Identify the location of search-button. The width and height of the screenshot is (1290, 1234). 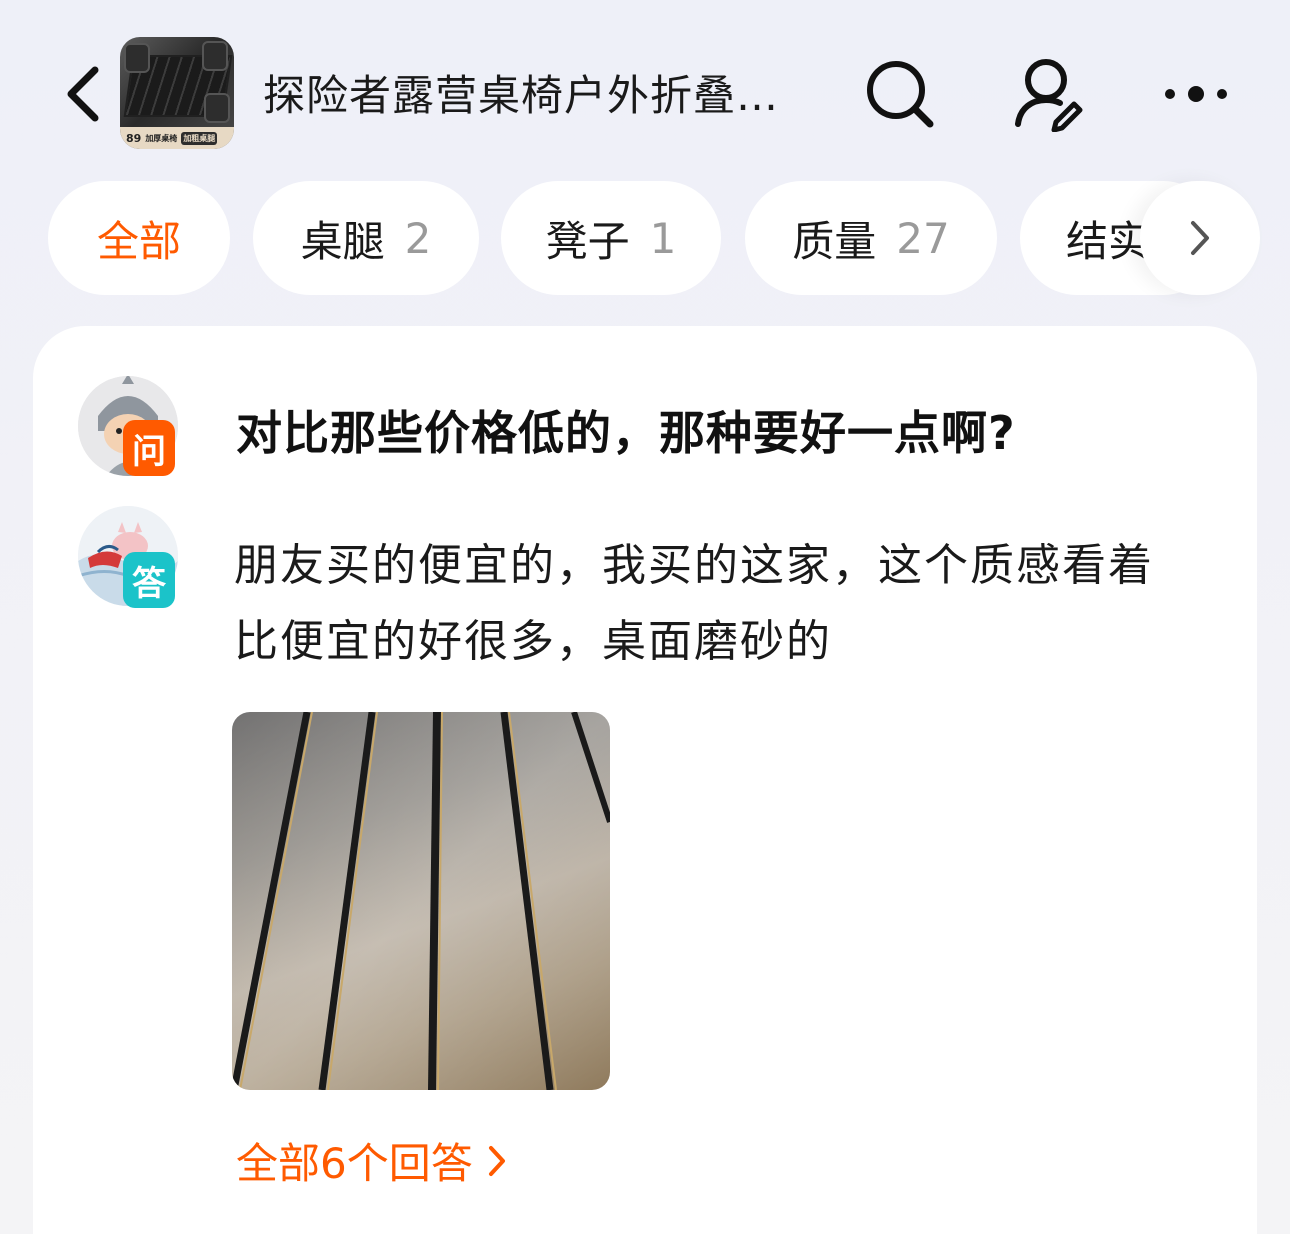
(900, 94).